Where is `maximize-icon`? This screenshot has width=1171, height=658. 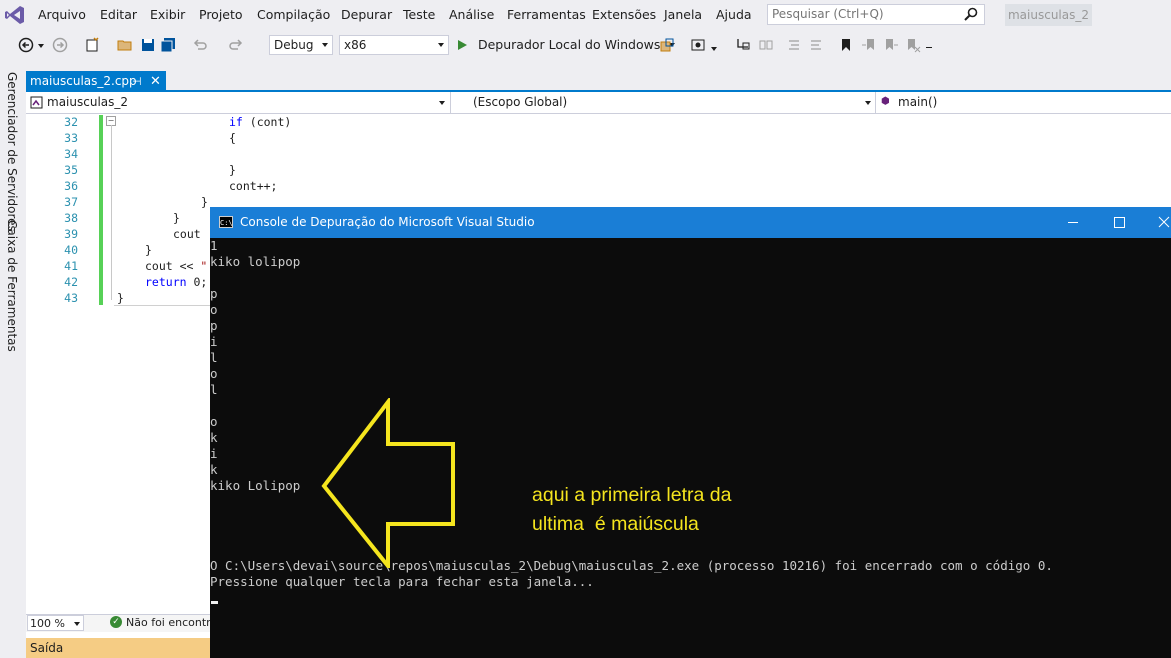
maximize-icon is located at coordinates (1119, 222).